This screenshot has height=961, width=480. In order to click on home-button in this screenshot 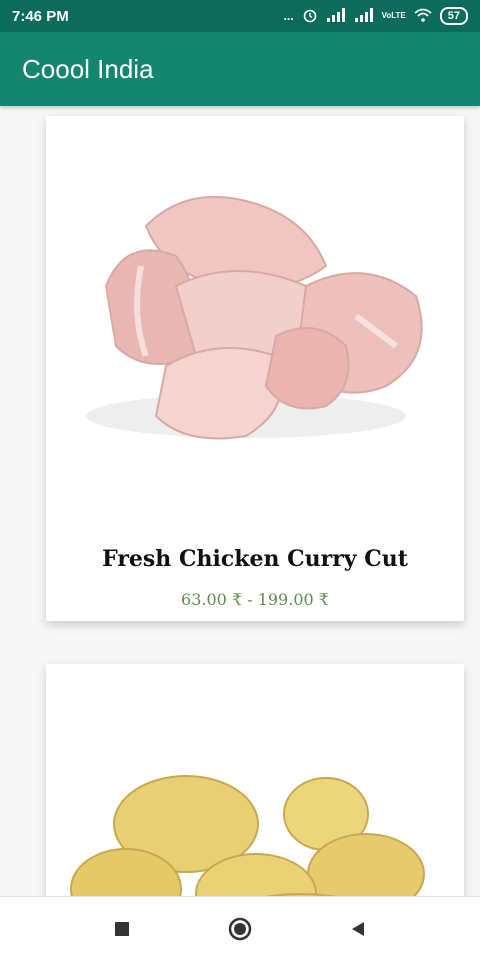, I will do `click(240, 929)`.